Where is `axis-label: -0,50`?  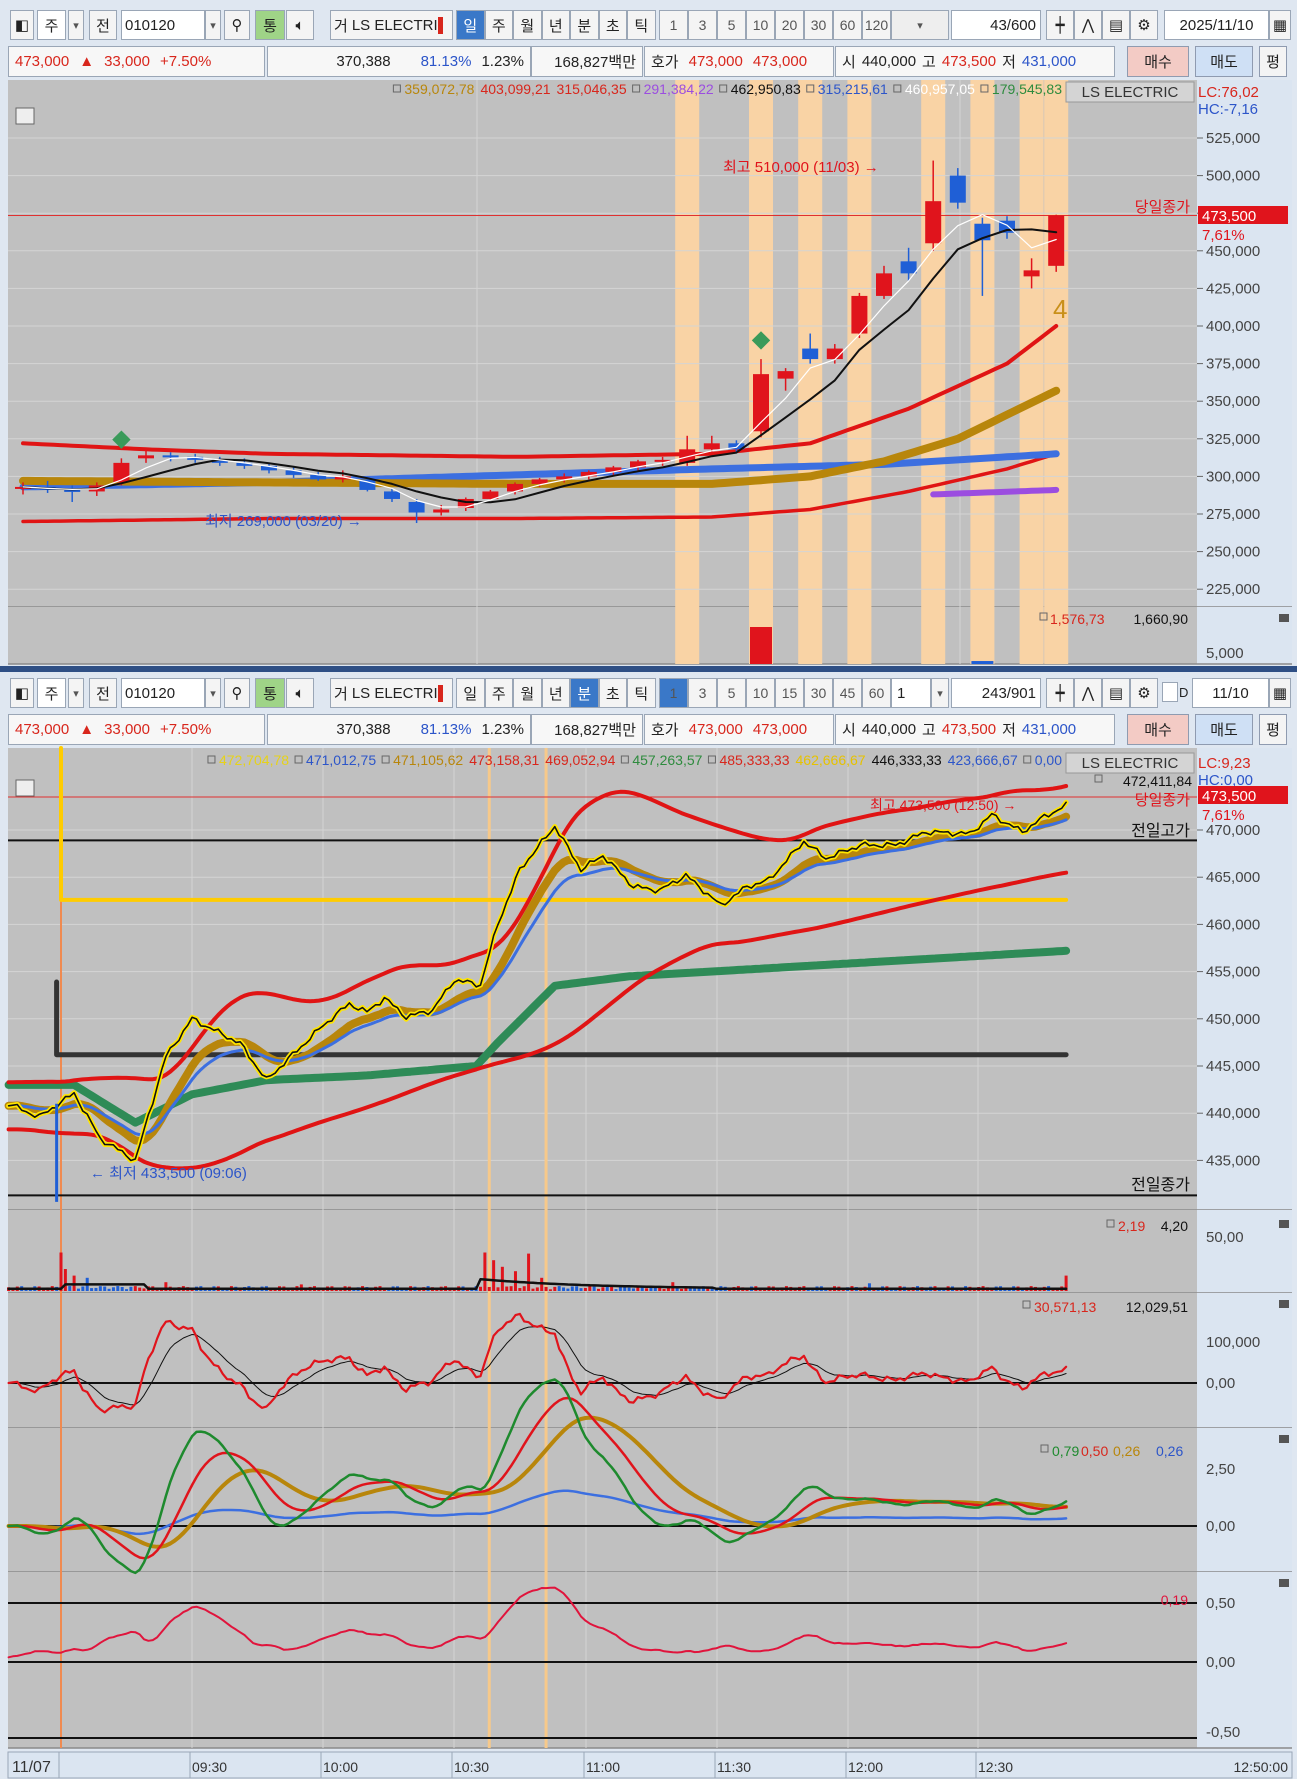 axis-label: -0,50 is located at coordinates (1223, 1732).